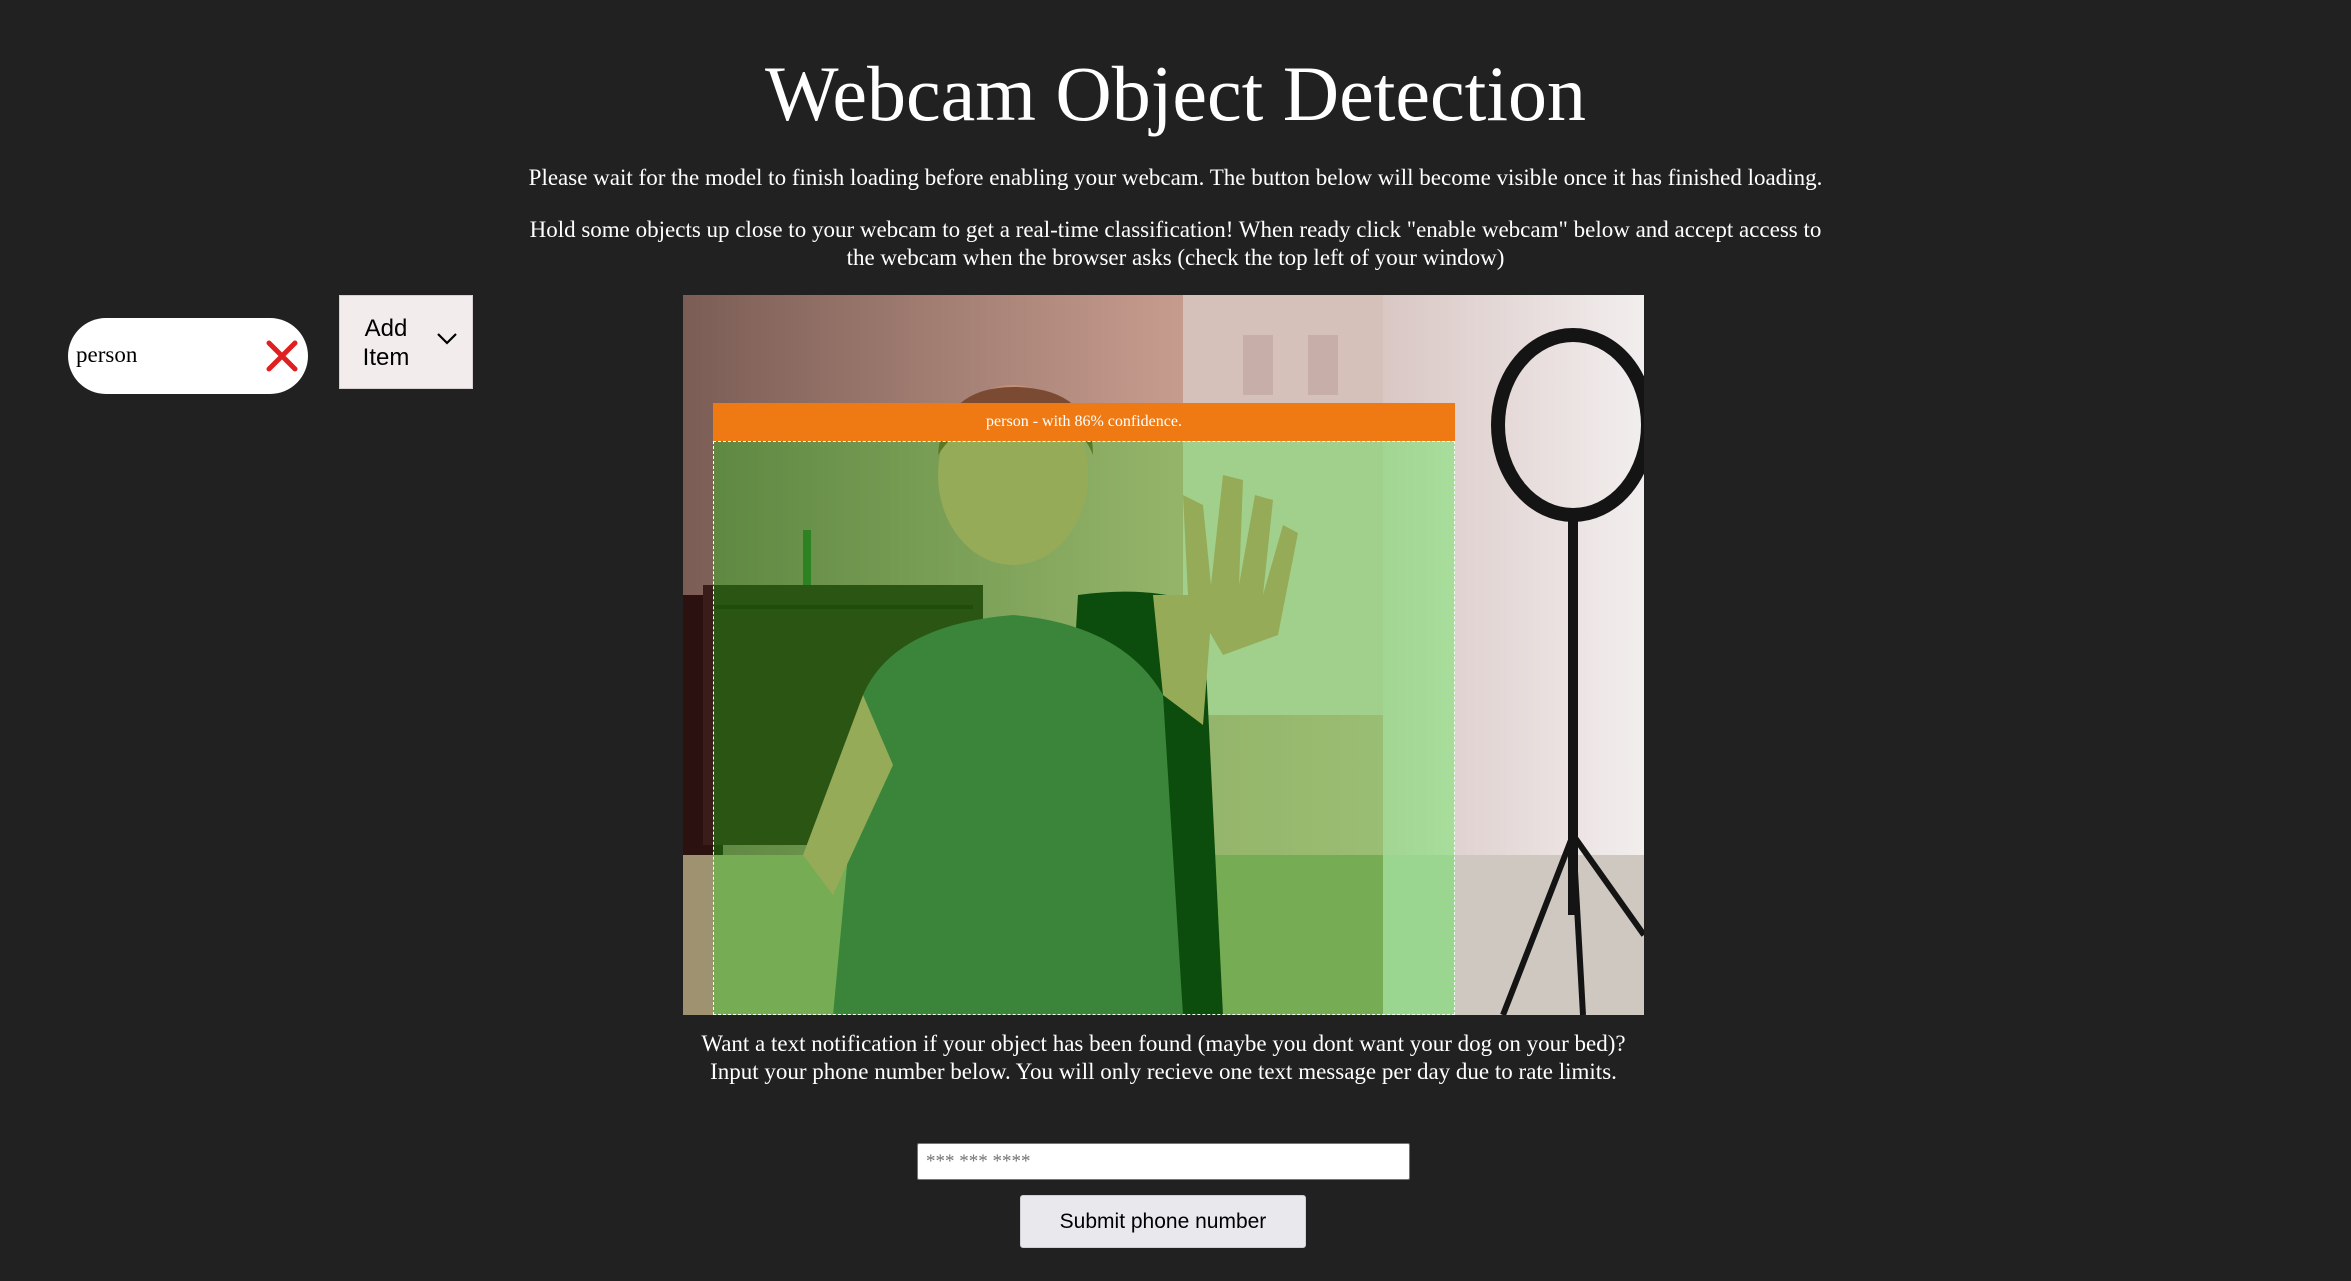  Describe the element at coordinates (1084, 728) in the screenshot. I see `detection-box` at that location.